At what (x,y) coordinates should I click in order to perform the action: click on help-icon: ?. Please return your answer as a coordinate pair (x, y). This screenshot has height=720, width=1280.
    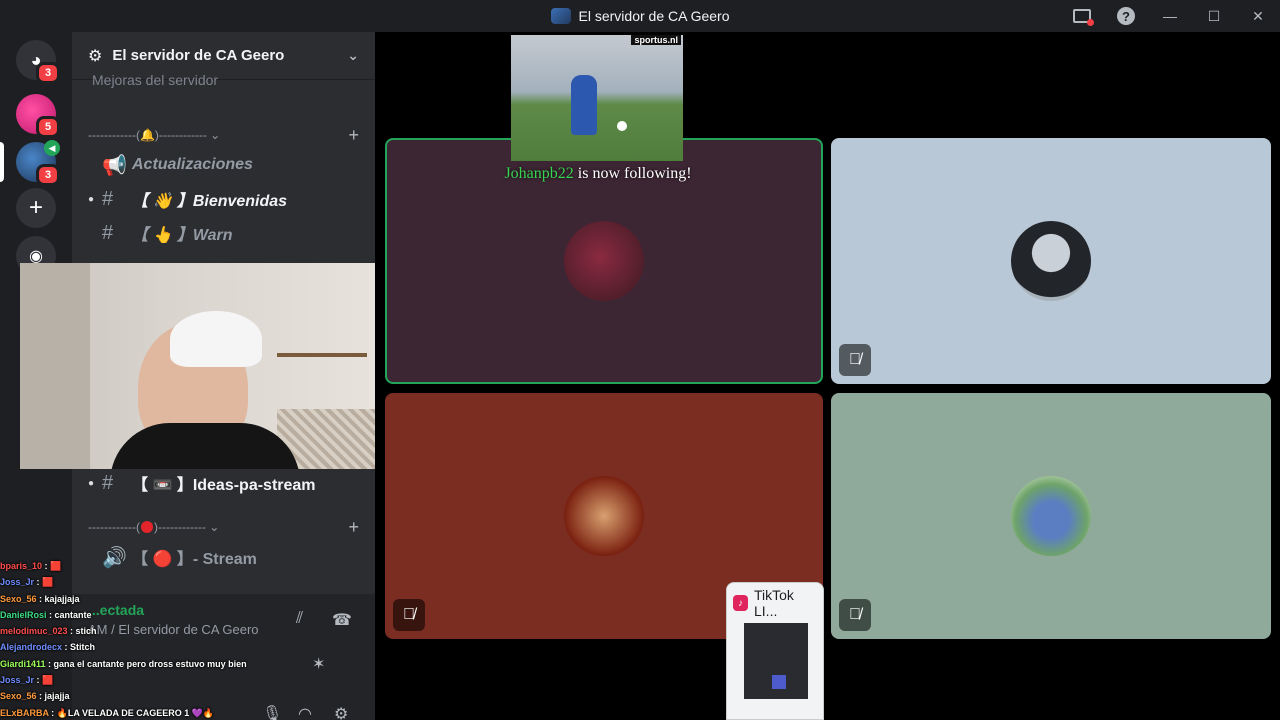
    Looking at the image, I should click on (1126, 16).